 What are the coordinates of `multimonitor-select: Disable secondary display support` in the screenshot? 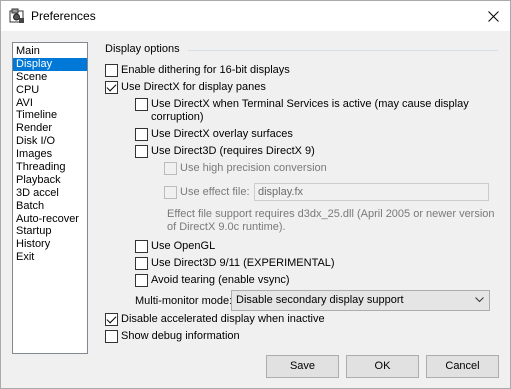 It's located at (360, 300).